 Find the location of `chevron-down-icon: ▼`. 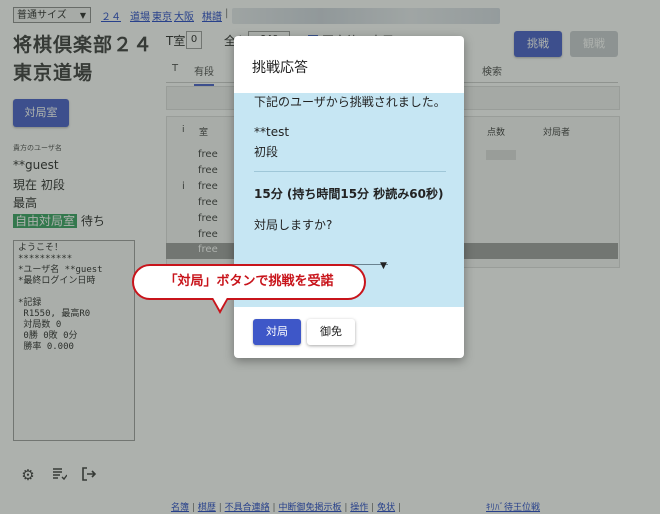

chevron-down-icon: ▼ is located at coordinates (383, 266).